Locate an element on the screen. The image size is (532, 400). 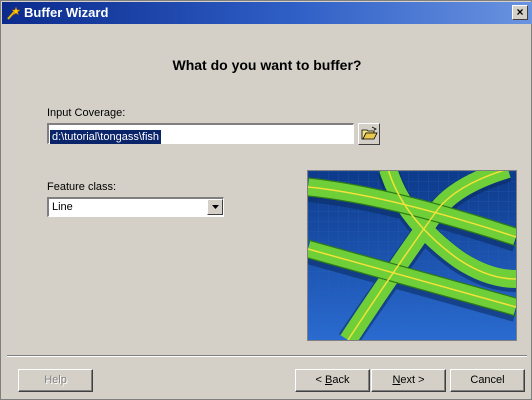
next-button: Next > is located at coordinates (408, 380).